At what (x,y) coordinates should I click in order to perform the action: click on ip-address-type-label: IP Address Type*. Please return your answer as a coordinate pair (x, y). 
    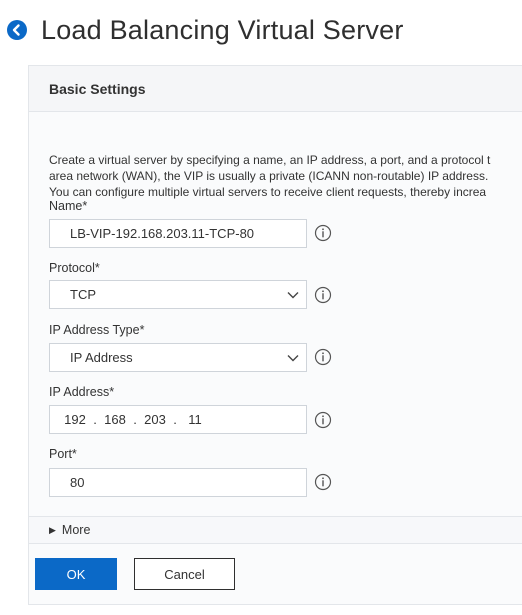
    Looking at the image, I should click on (97, 330).